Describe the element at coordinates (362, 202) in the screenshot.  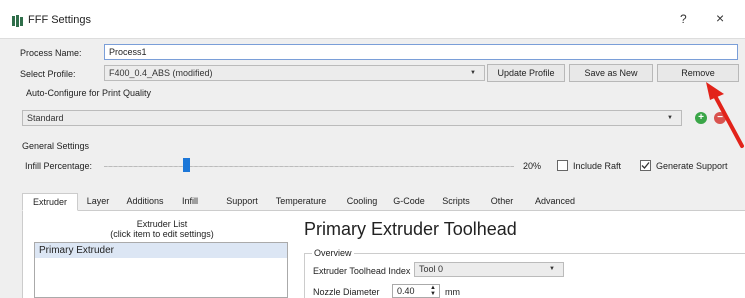
I see `tab-cooling: Cooling` at that location.